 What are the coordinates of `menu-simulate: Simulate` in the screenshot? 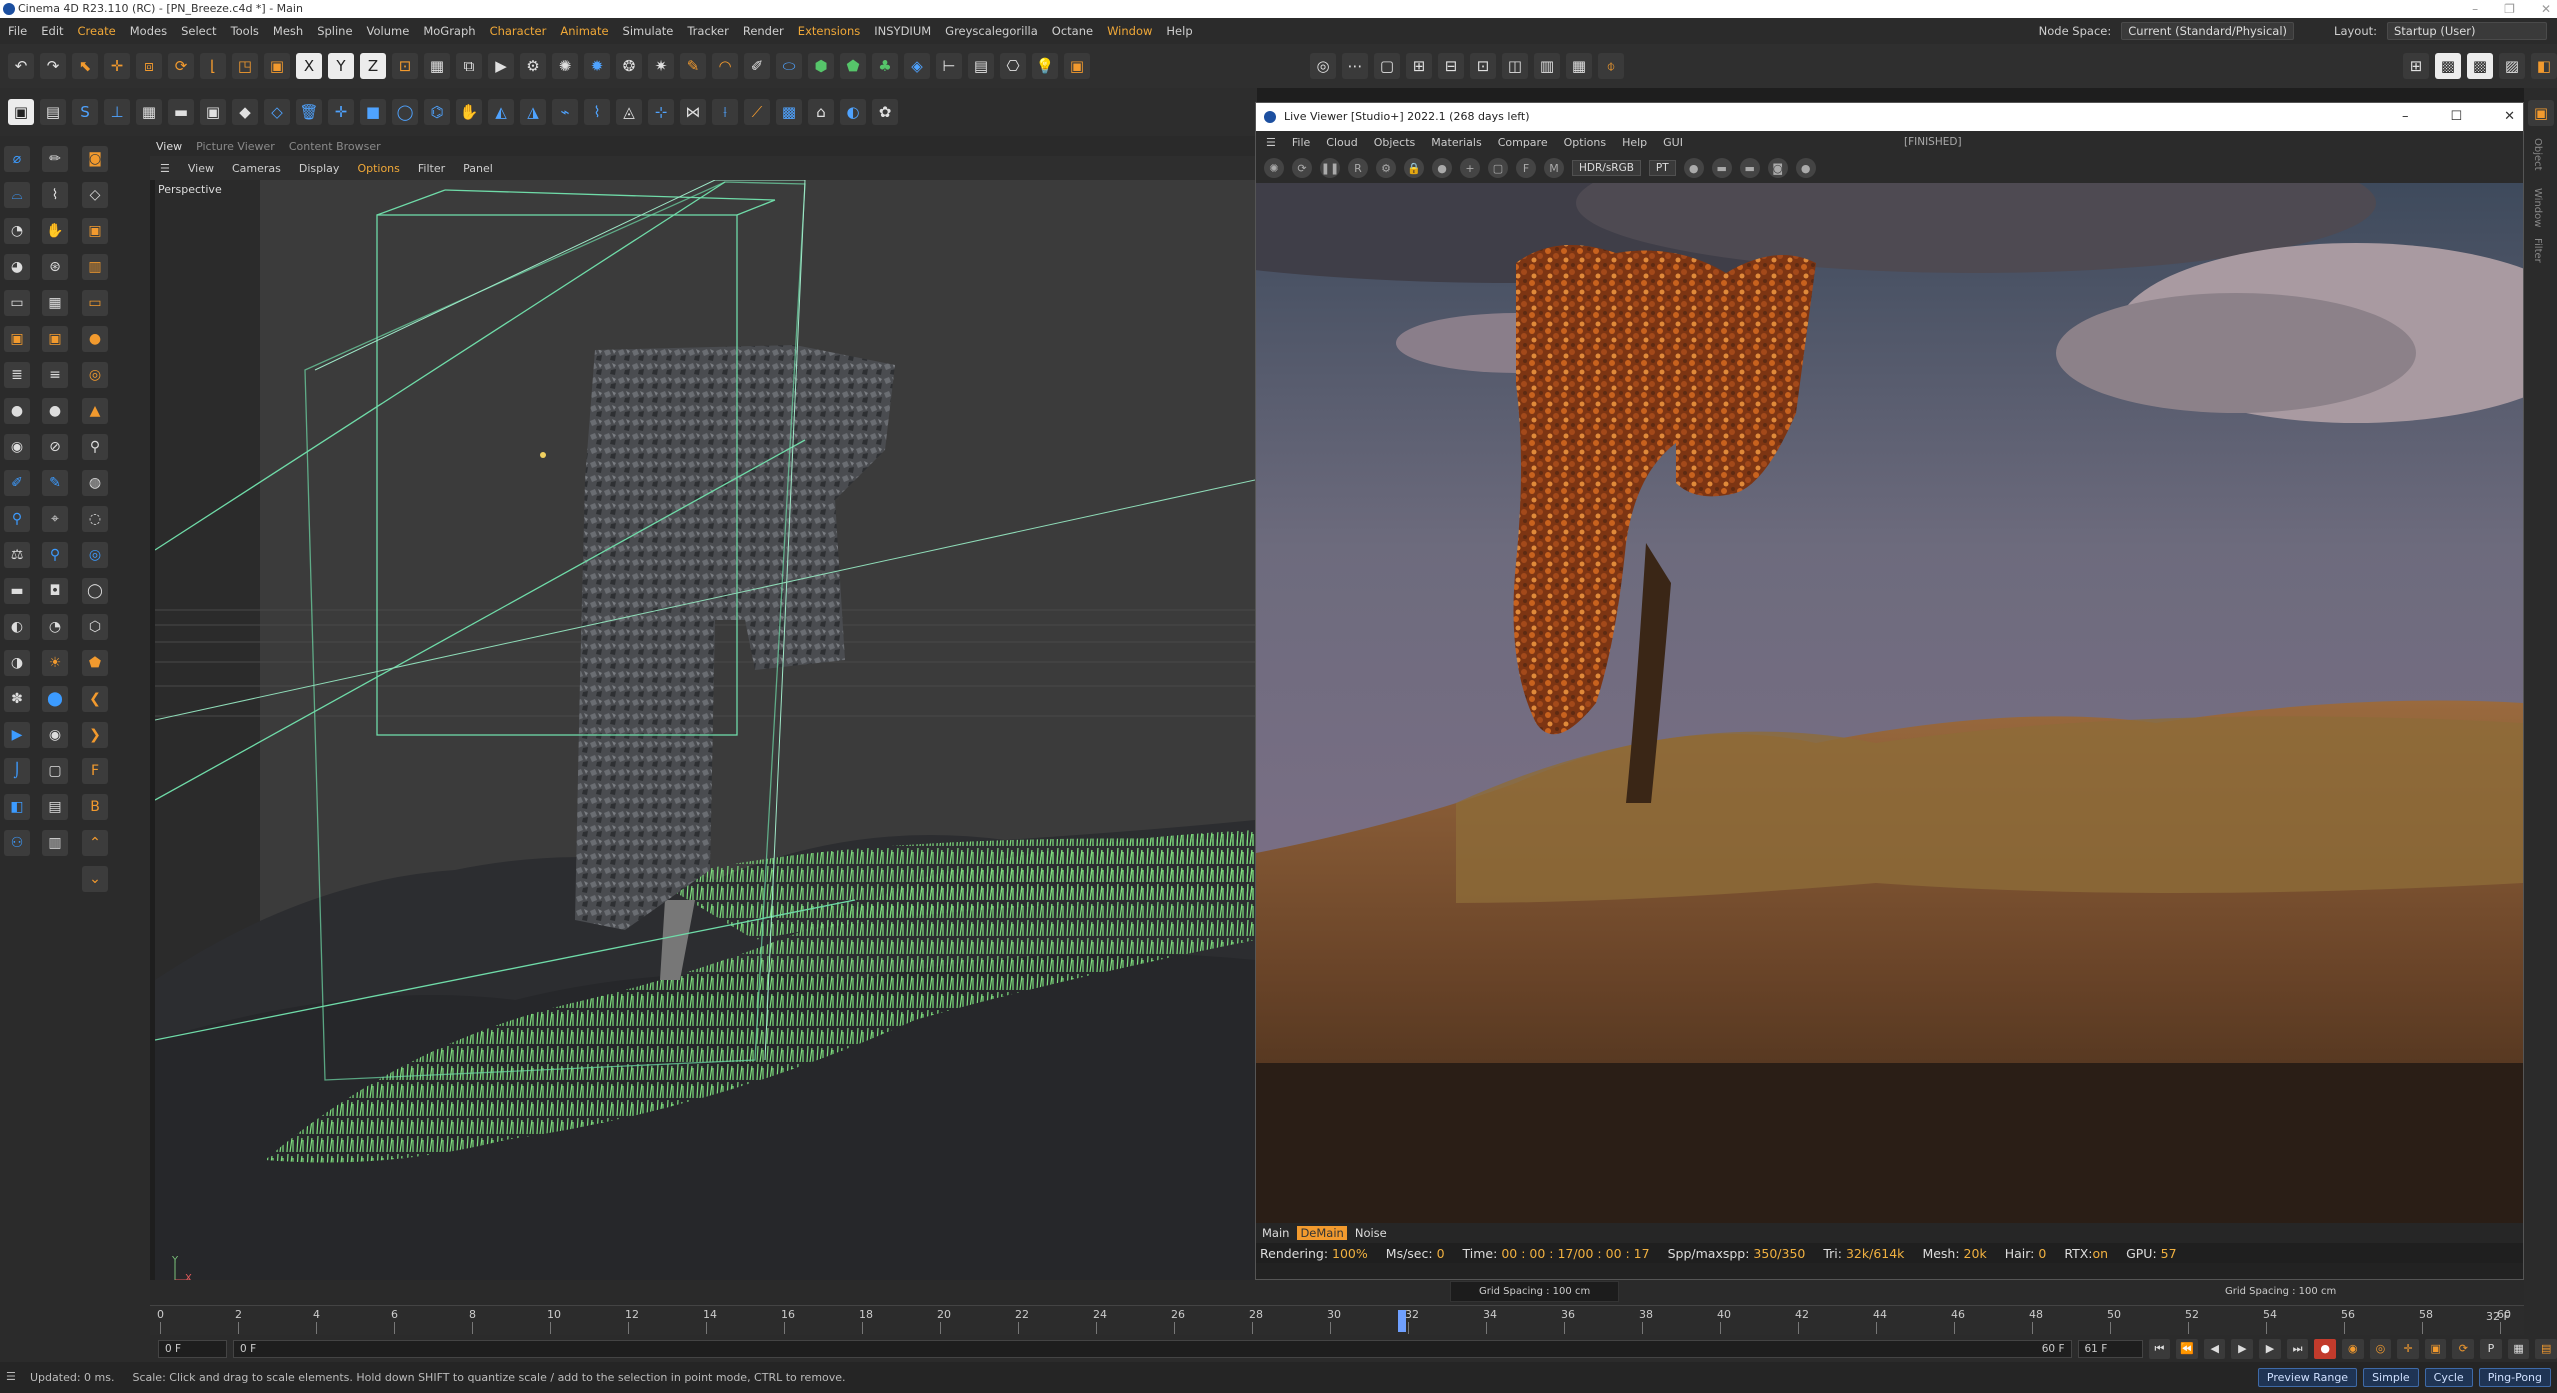 It's located at (648, 31).